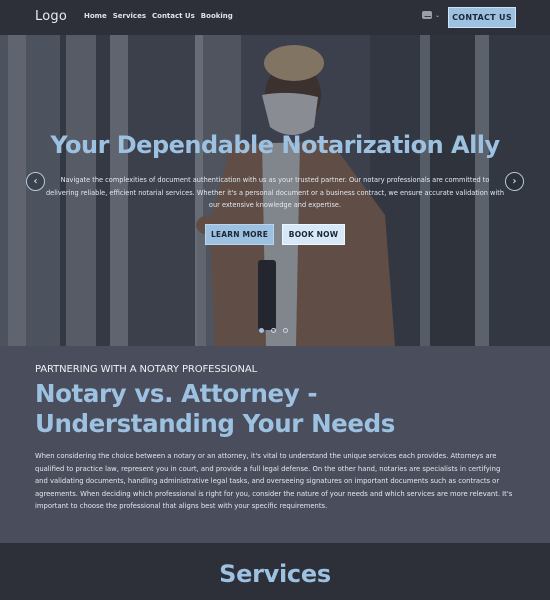 The image size is (550, 600). What do you see at coordinates (239, 234) in the screenshot?
I see `learn-more-button: LEARN MORE` at bounding box center [239, 234].